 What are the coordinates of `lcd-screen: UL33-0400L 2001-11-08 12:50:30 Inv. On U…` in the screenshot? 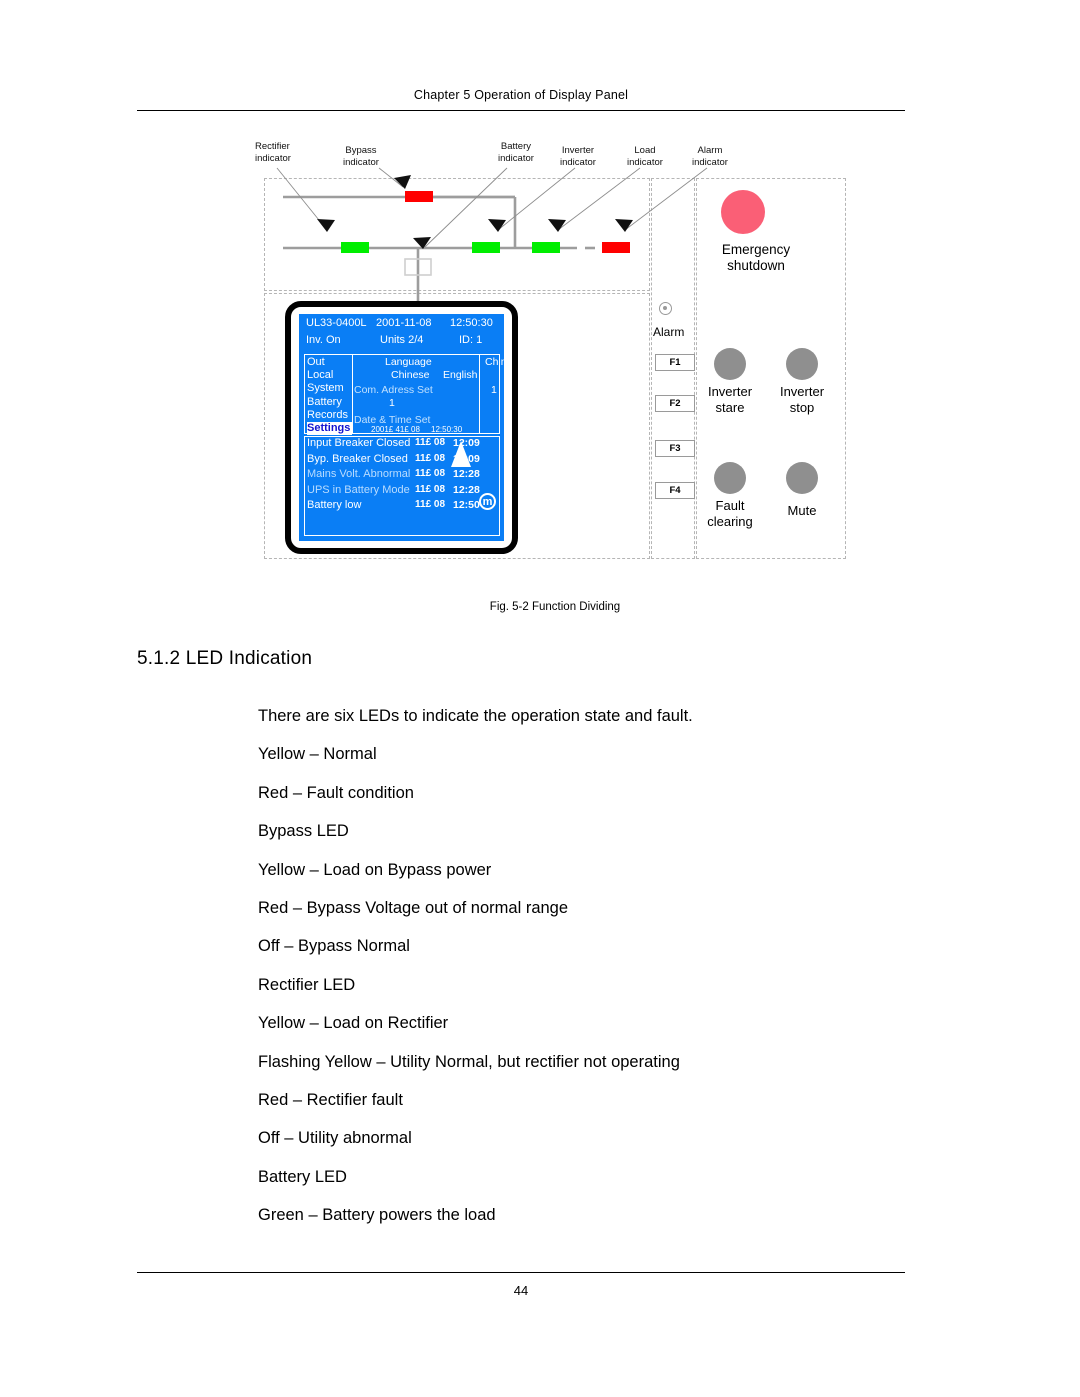 It's located at (401, 427).